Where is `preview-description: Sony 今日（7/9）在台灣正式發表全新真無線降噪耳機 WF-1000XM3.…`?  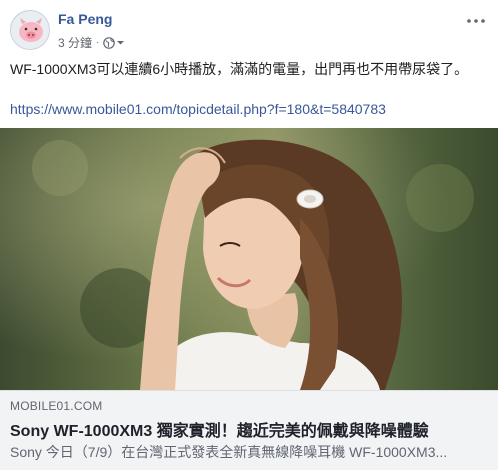 preview-description: Sony 今日（7/9）在台灣正式發表全新真無線降噪耳機 WF-1000XM3.… is located at coordinates (229, 452).